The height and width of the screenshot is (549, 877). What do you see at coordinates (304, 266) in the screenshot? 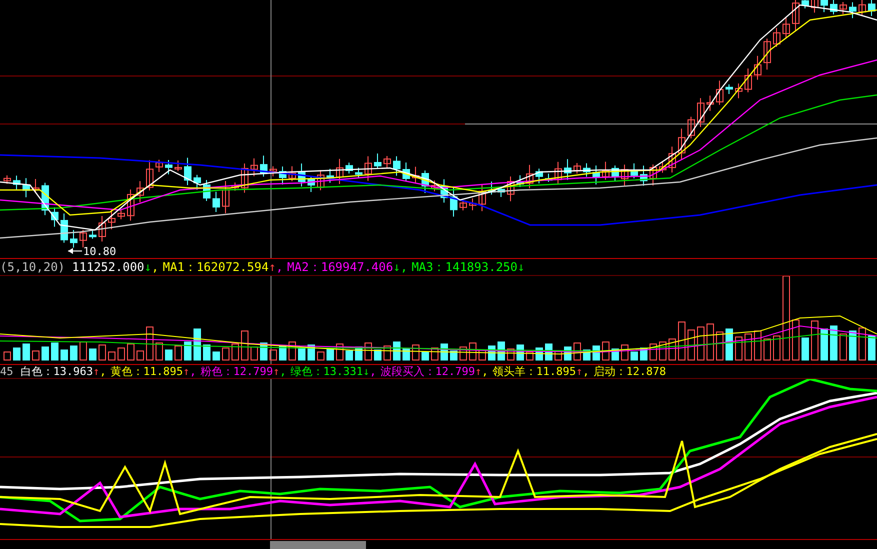
I see `series-label: MA2：` at bounding box center [304, 266].